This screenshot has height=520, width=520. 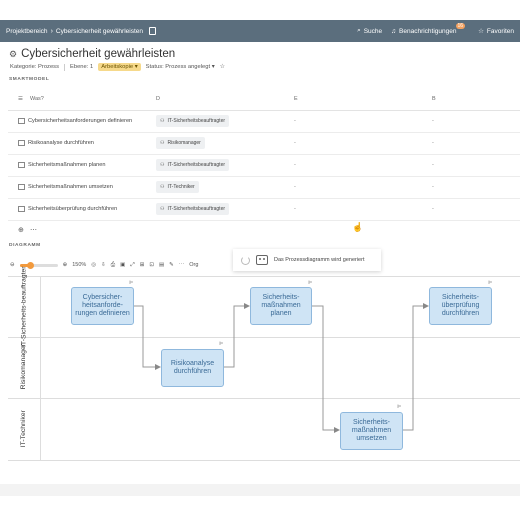 I want to click on page-title: ⚙ Cybersicherheit gewährleisten, so click(x=92, y=54).